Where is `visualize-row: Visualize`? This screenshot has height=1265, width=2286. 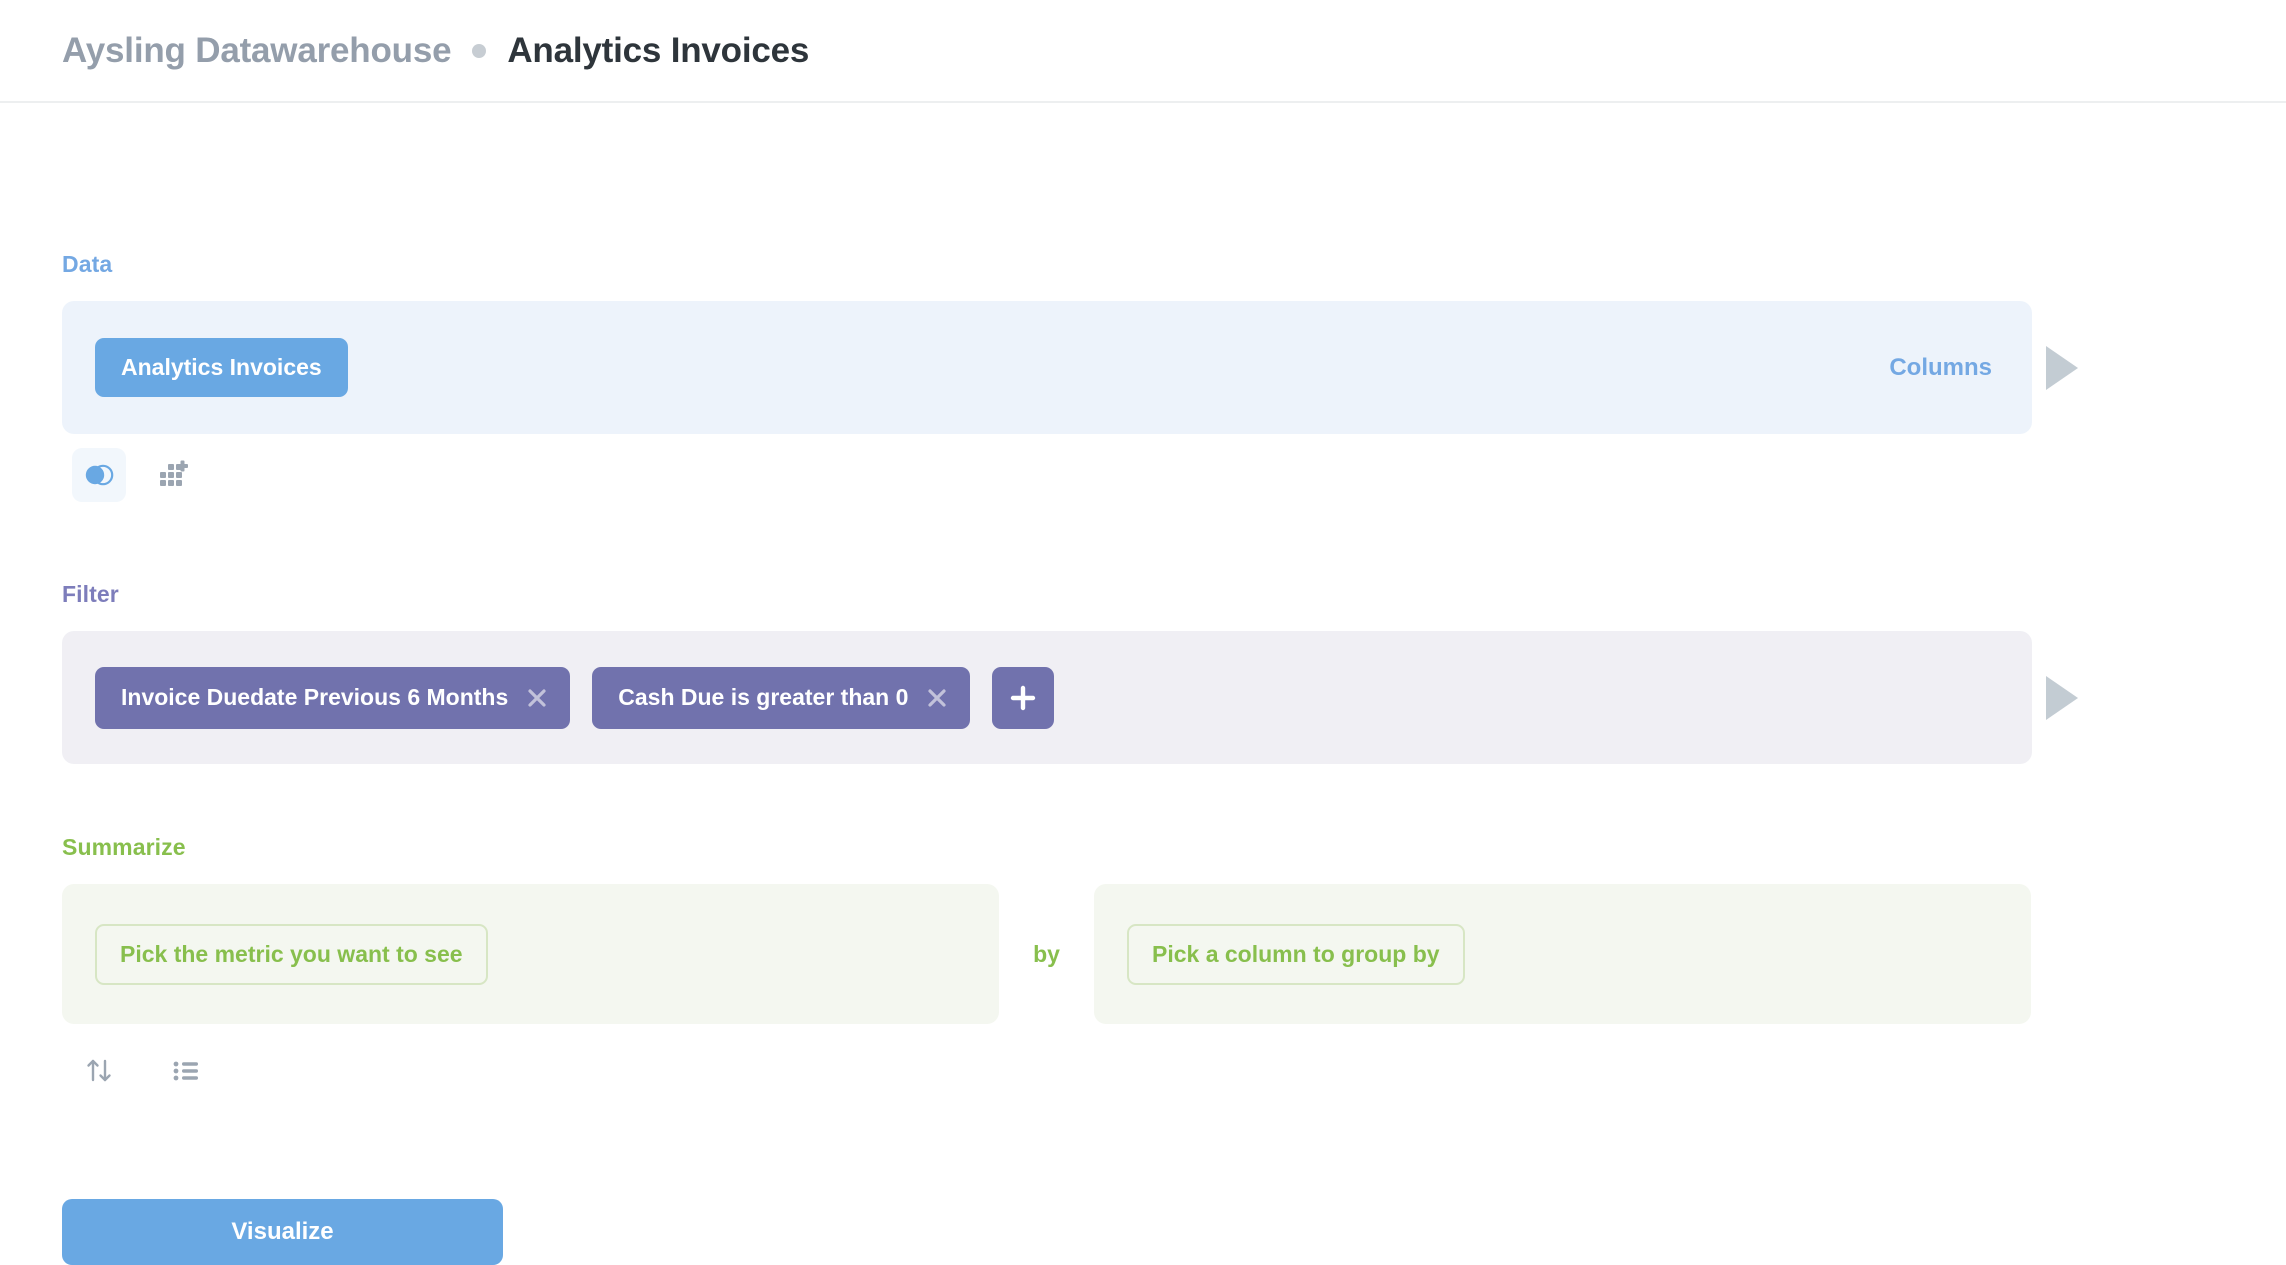
visualize-row: Visualize is located at coordinates (282, 1232).